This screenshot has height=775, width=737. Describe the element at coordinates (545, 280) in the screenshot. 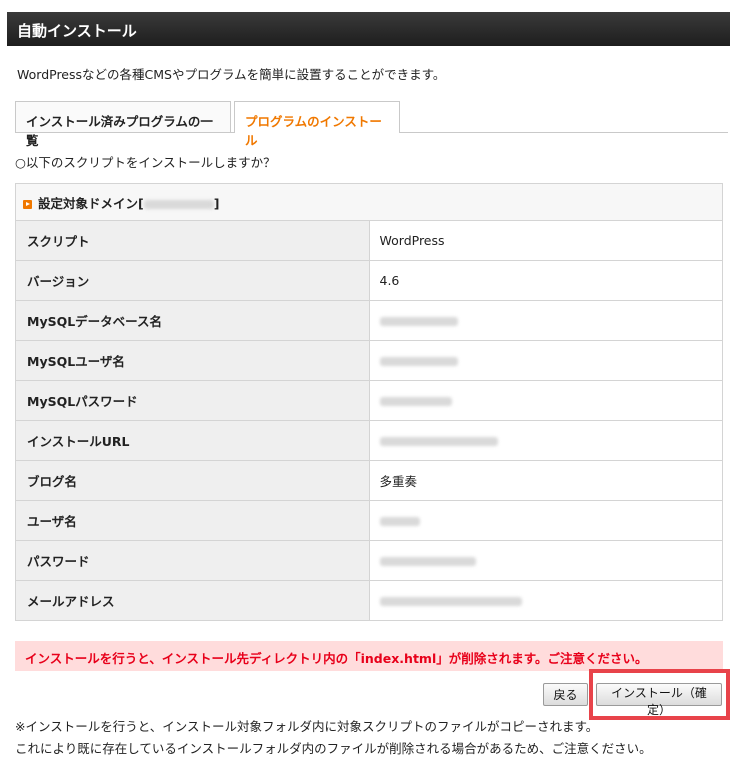

I see `row-value: 4.6` at that location.